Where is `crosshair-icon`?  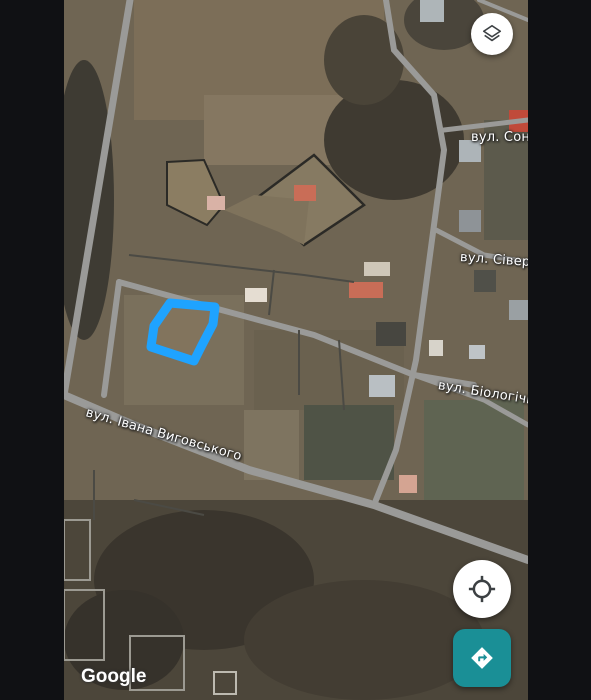
crosshair-icon is located at coordinates (482, 589).